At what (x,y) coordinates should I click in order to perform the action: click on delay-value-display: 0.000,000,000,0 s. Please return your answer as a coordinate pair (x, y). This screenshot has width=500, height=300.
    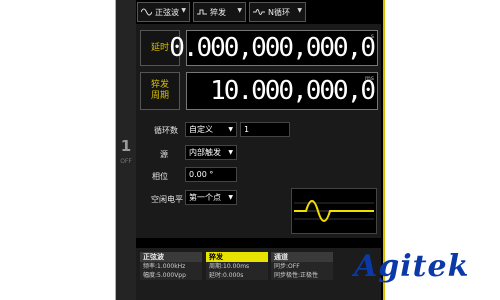
    Looking at the image, I should click on (273, 48).